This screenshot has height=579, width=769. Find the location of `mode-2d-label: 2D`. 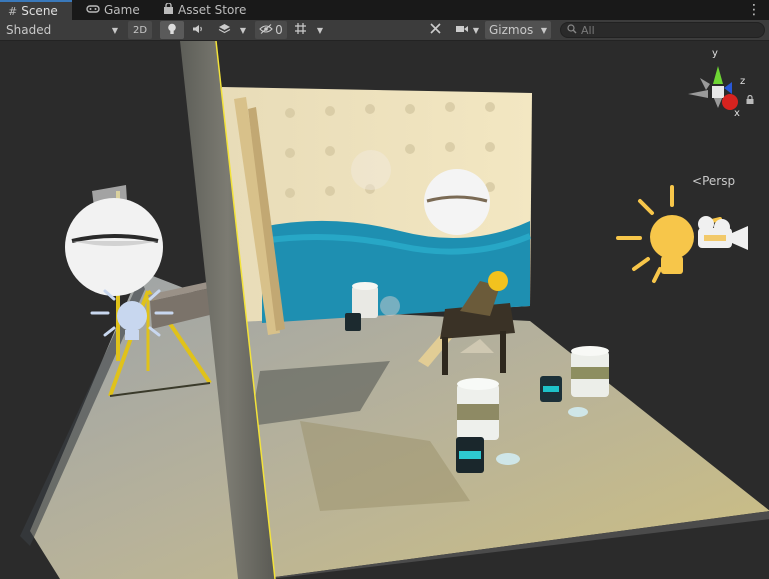

mode-2d-label: 2D is located at coordinates (140, 30).